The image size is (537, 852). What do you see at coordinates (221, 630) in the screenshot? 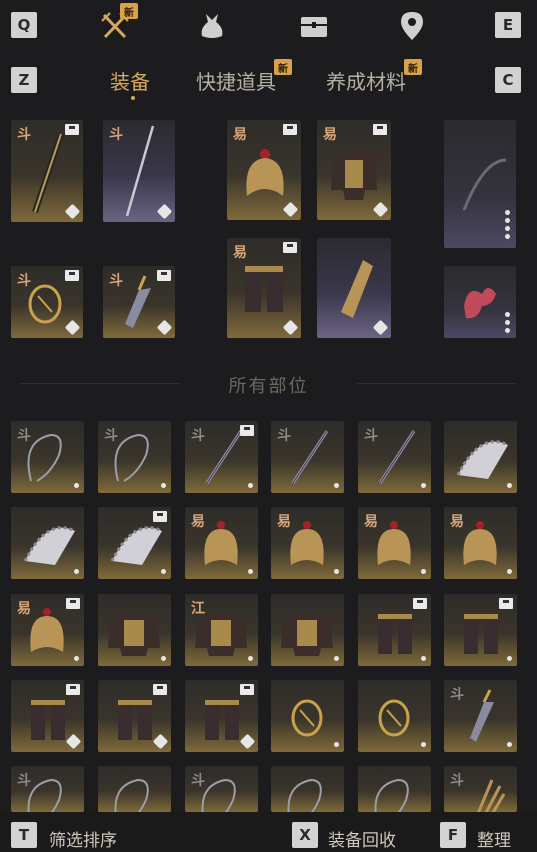
I see `inventory-item: 江` at bounding box center [221, 630].